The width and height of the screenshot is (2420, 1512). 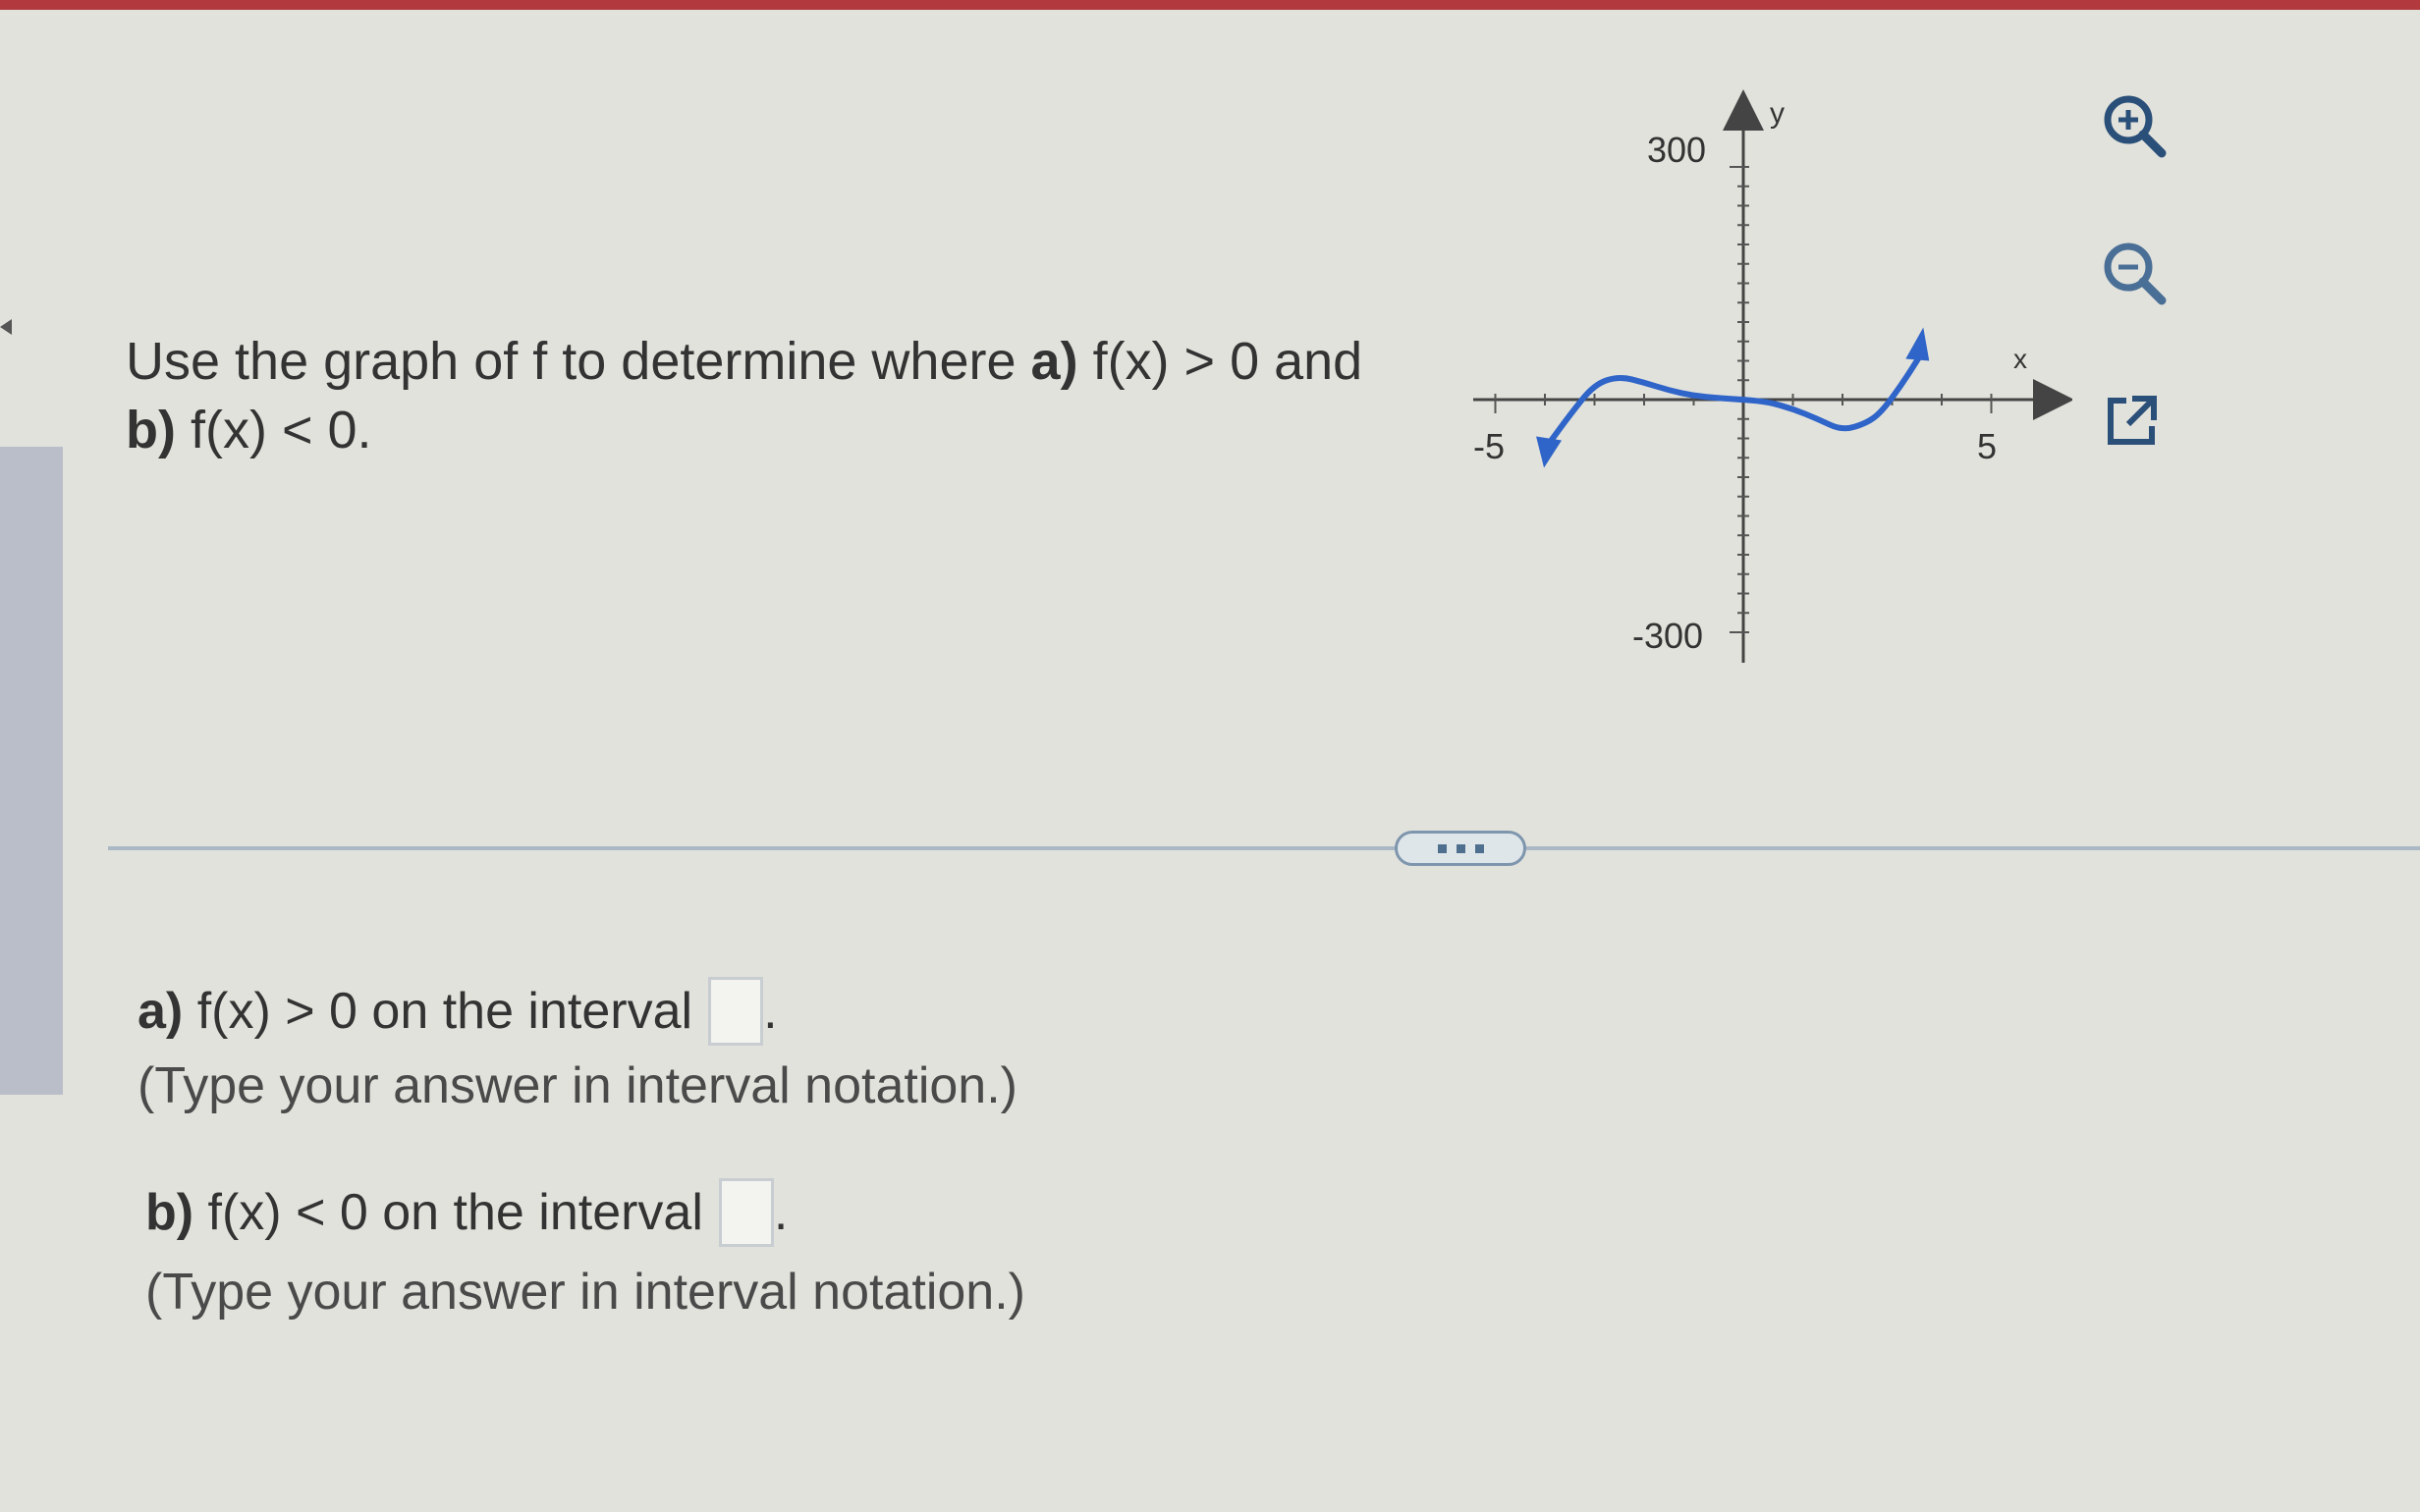 I want to click on curve-arrow-right, so click(x=1917, y=344).